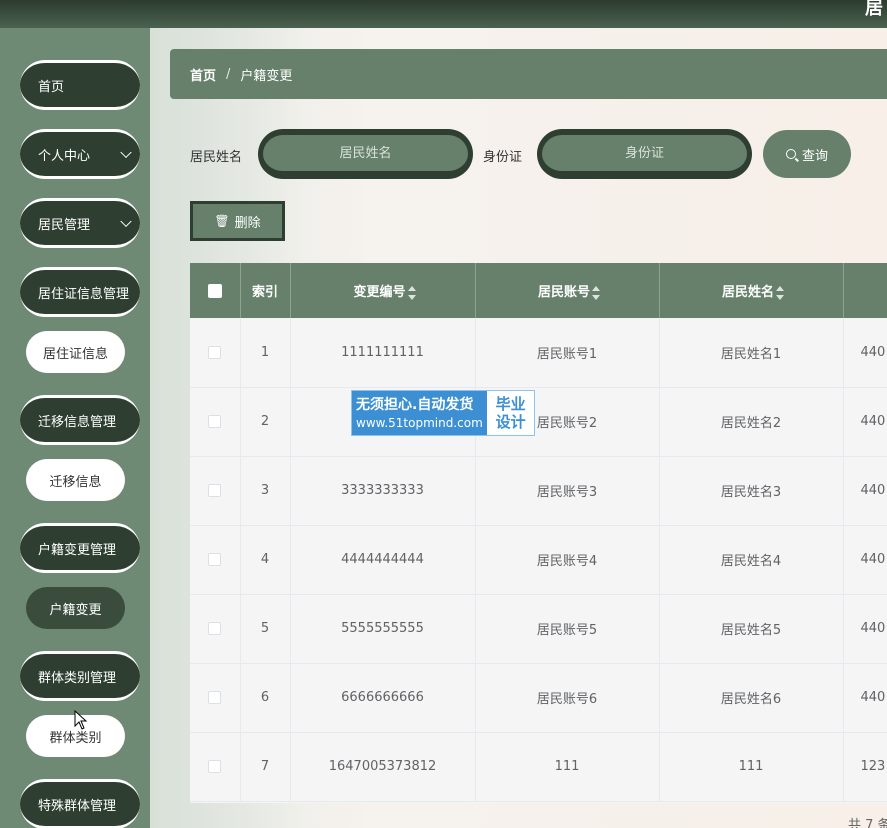 Image resolution: width=887 pixels, height=828 pixels. I want to click on table-row: 1 1111111111 居民账号1 居民姓名1 440, so click(538, 353).